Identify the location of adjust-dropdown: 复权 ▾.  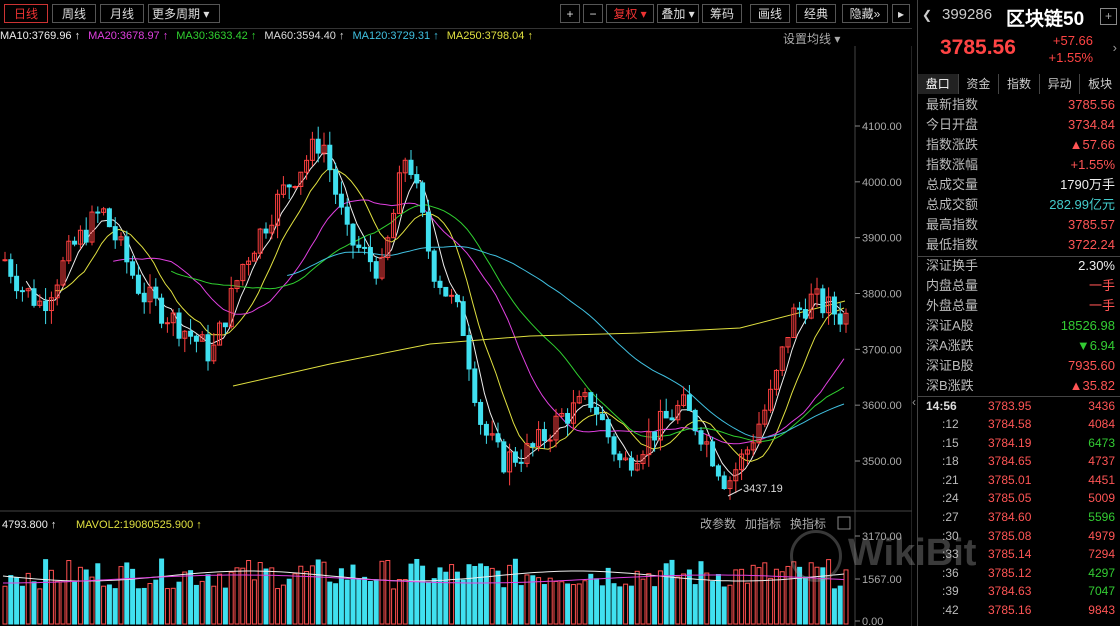
(630, 13).